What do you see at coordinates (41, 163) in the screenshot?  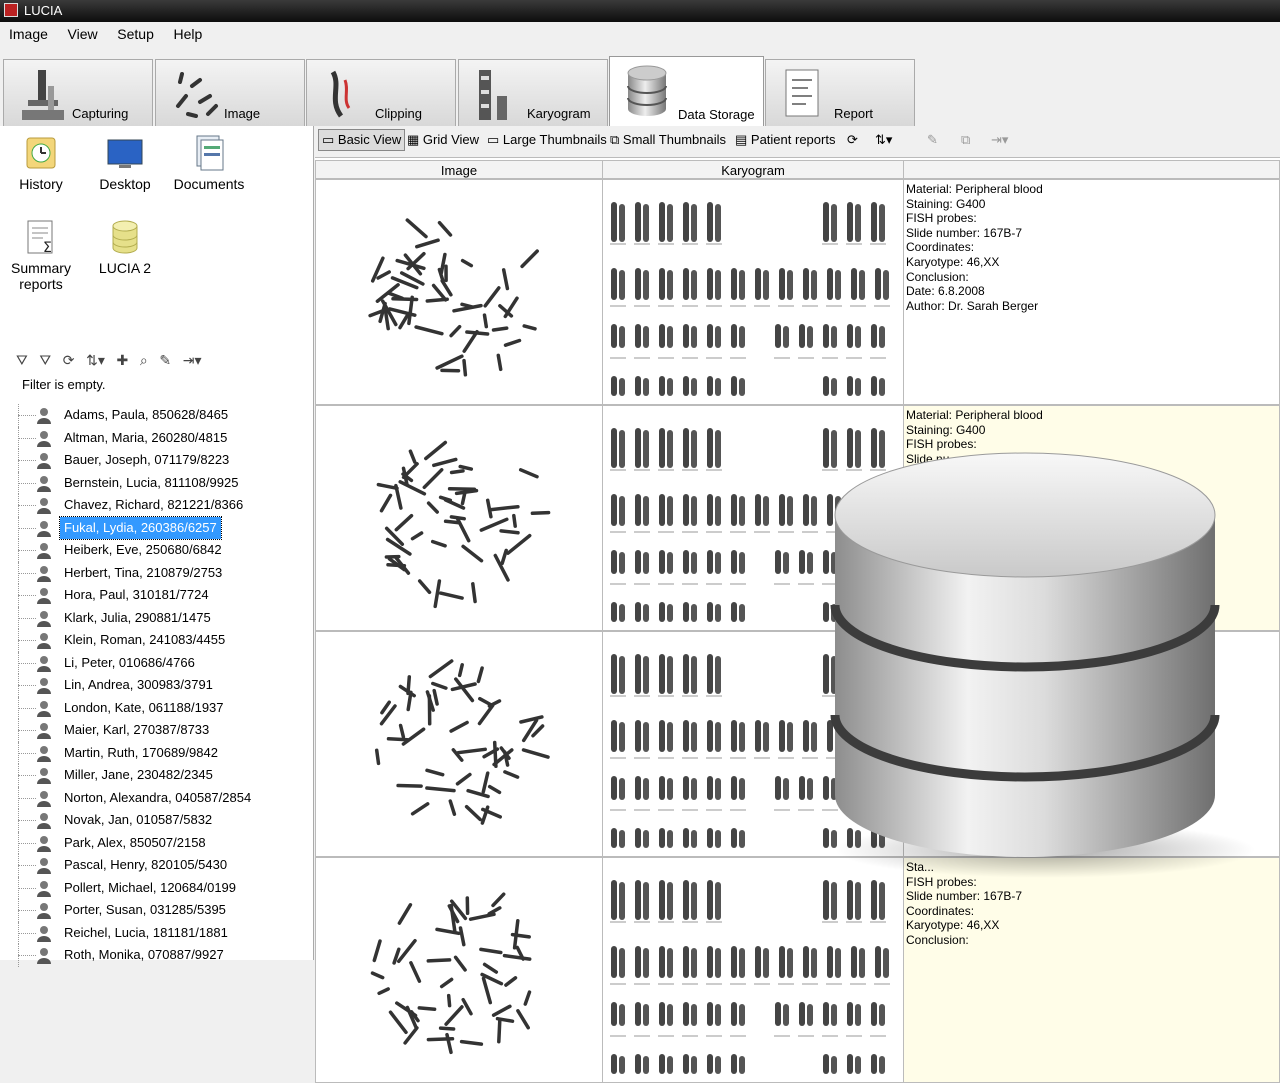 I see `shortcut-history: History` at bounding box center [41, 163].